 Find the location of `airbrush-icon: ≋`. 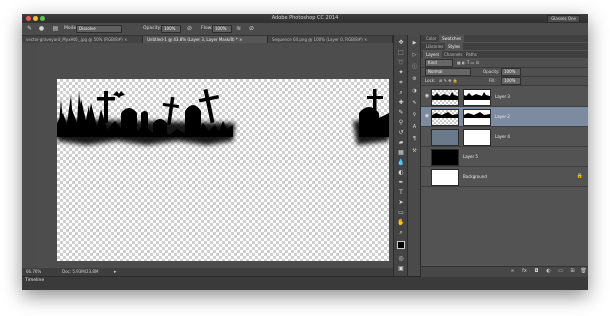

airbrush-icon: ≋ is located at coordinates (238, 28).